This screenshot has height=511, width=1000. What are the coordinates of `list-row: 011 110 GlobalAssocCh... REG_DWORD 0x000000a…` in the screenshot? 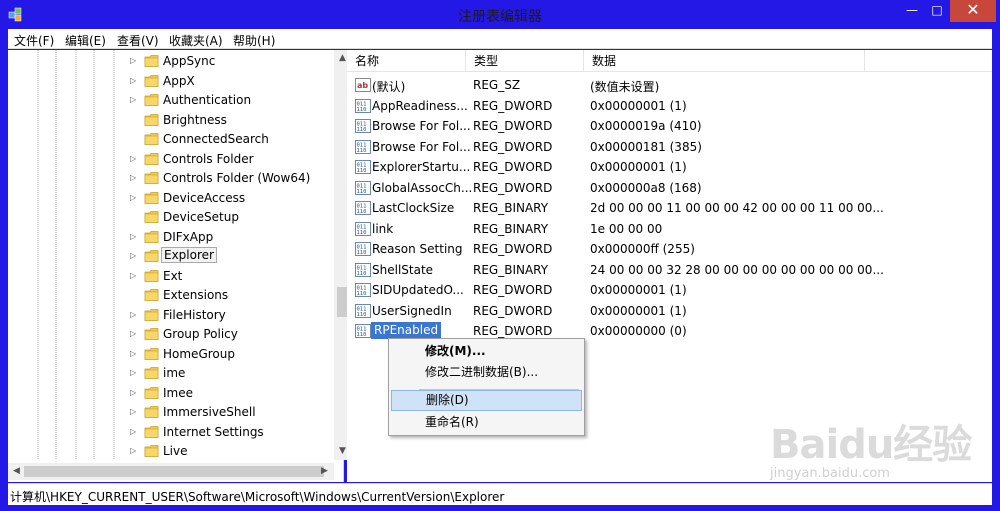 It's located at (669, 188).